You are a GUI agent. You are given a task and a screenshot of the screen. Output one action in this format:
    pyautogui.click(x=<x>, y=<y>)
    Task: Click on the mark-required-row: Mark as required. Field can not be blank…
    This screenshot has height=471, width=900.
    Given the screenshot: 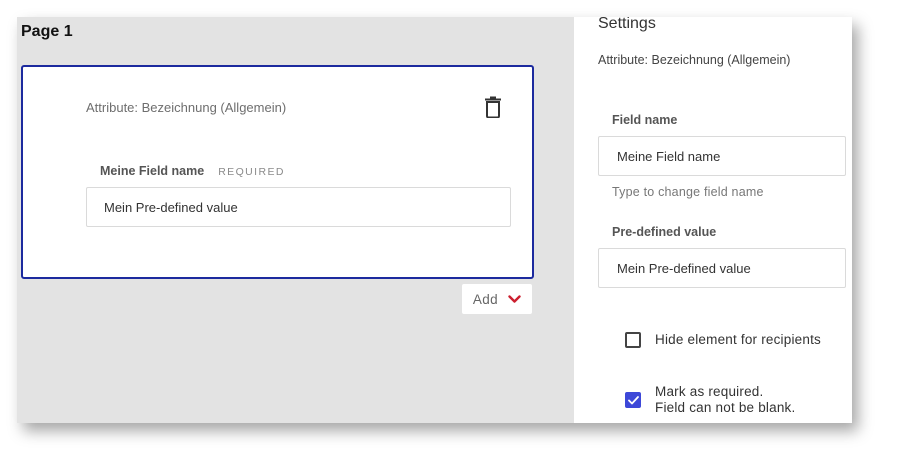 What is the action you would take?
    pyautogui.click(x=710, y=400)
    